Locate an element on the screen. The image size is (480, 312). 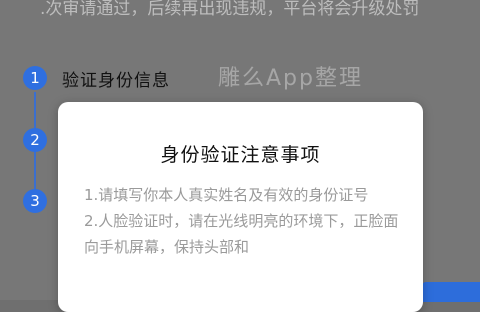
notice-text: .次审请通过，后续再出现违规，平台将会升级处罚 is located at coordinates (230, 9).